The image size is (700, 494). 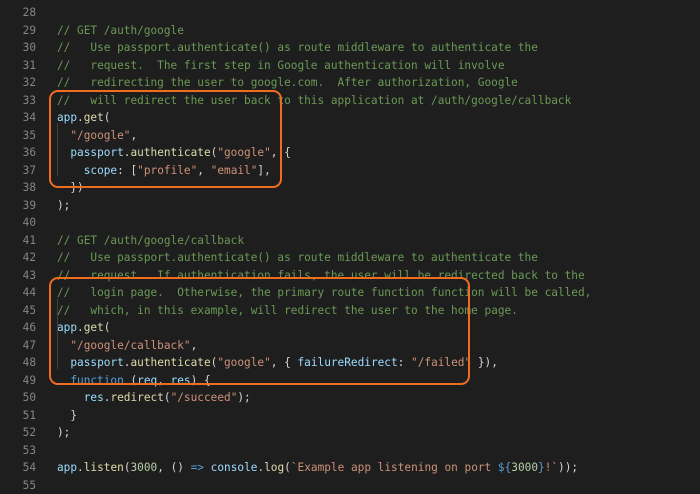 What do you see at coordinates (350, 118) in the screenshot?
I see `code-line: 34 app.get(` at bounding box center [350, 118].